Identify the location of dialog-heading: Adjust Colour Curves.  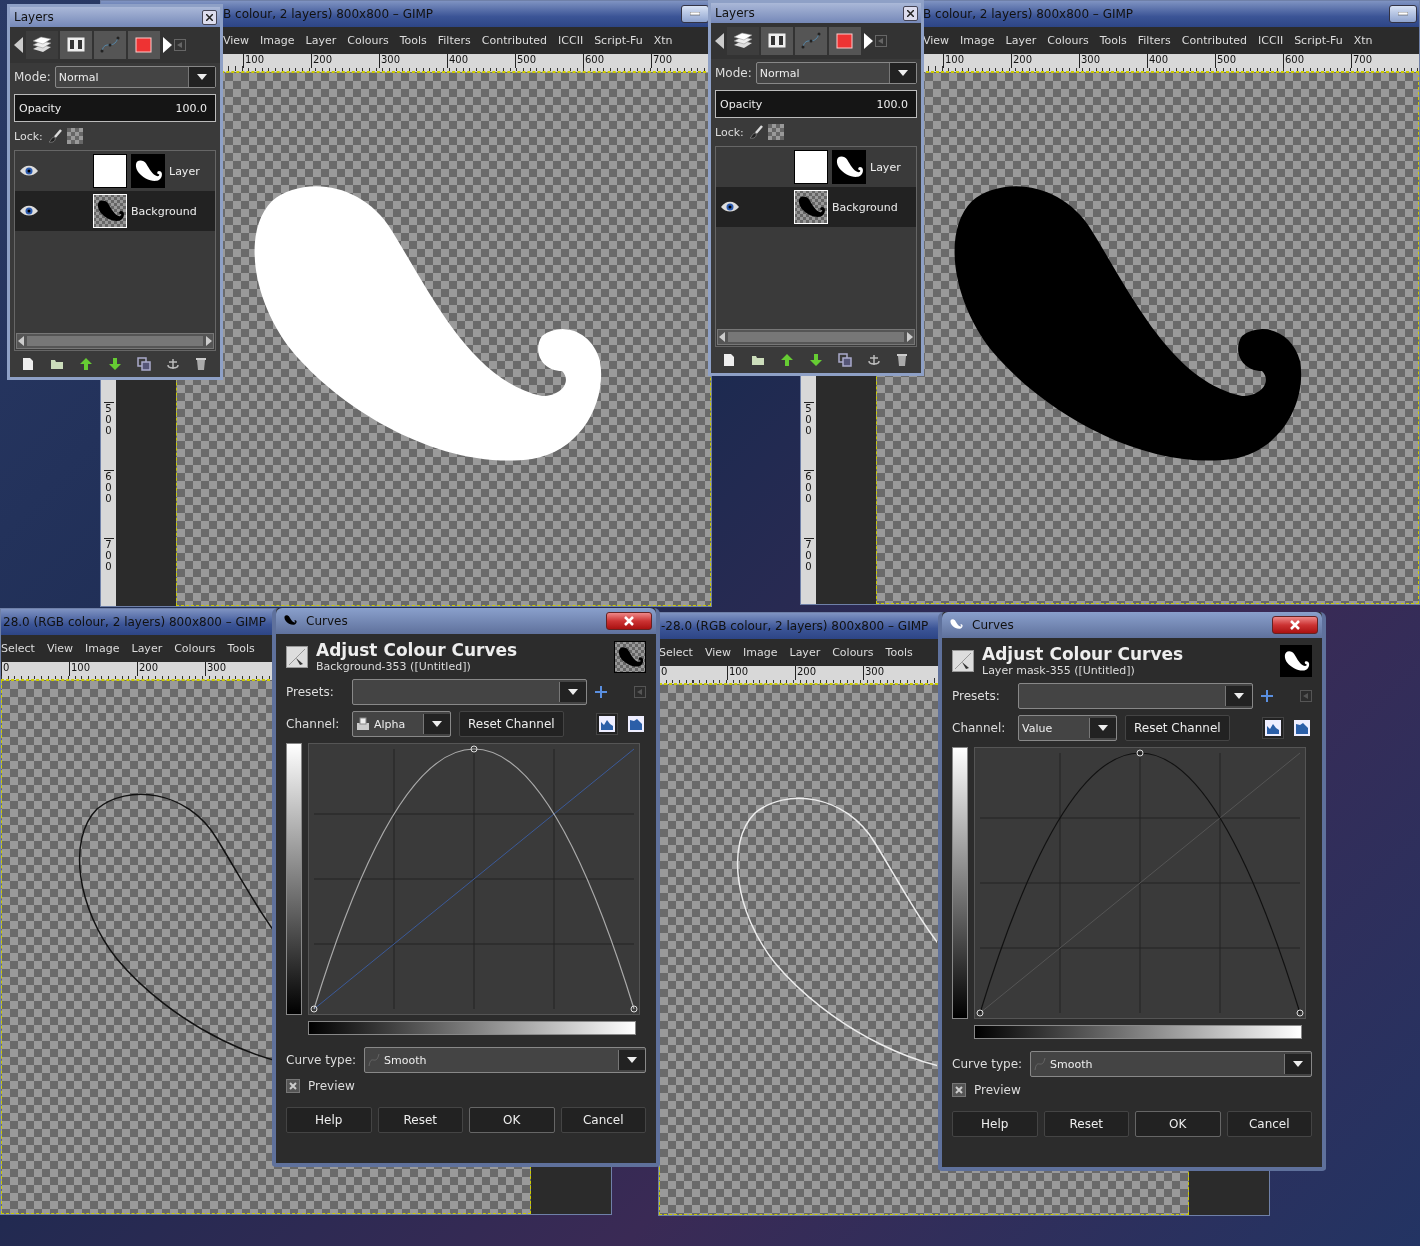
(1083, 654).